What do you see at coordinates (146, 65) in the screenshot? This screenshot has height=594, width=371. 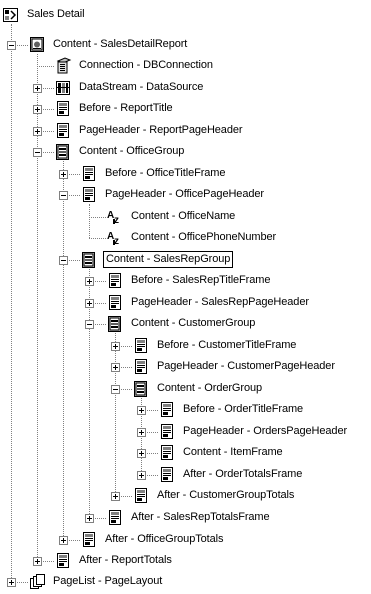 I see `tree-node-label: Connection - DBConnection` at bounding box center [146, 65].